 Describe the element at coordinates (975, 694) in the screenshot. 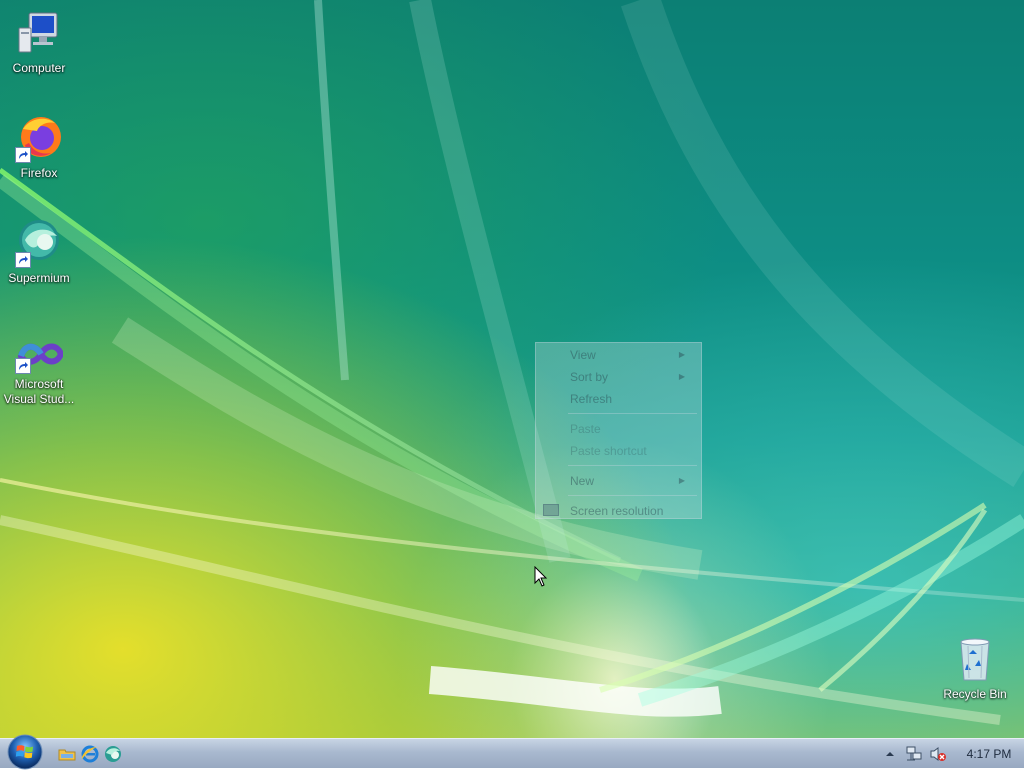

I see `desktop-icon-label: Recycle Bin` at that location.